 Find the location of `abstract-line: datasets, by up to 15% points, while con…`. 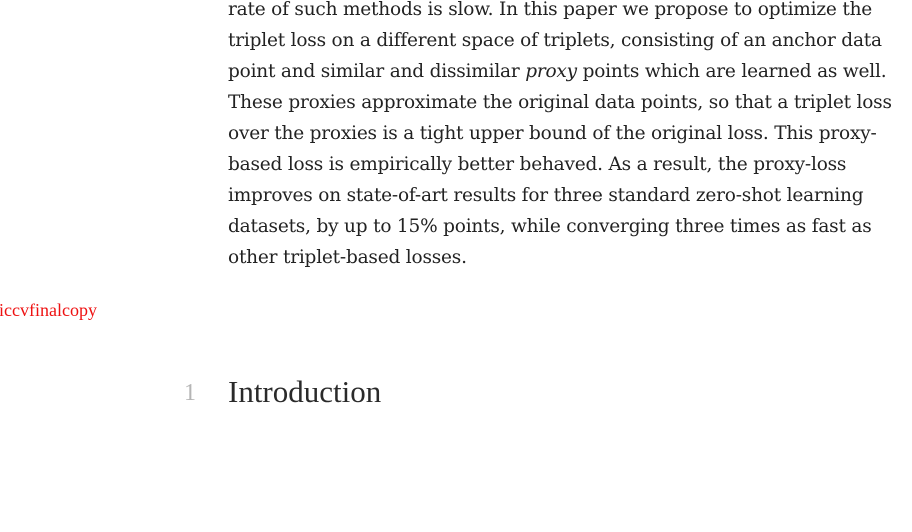

abstract-line: datasets, by up to 15% points, while con… is located at coordinates (550, 226).